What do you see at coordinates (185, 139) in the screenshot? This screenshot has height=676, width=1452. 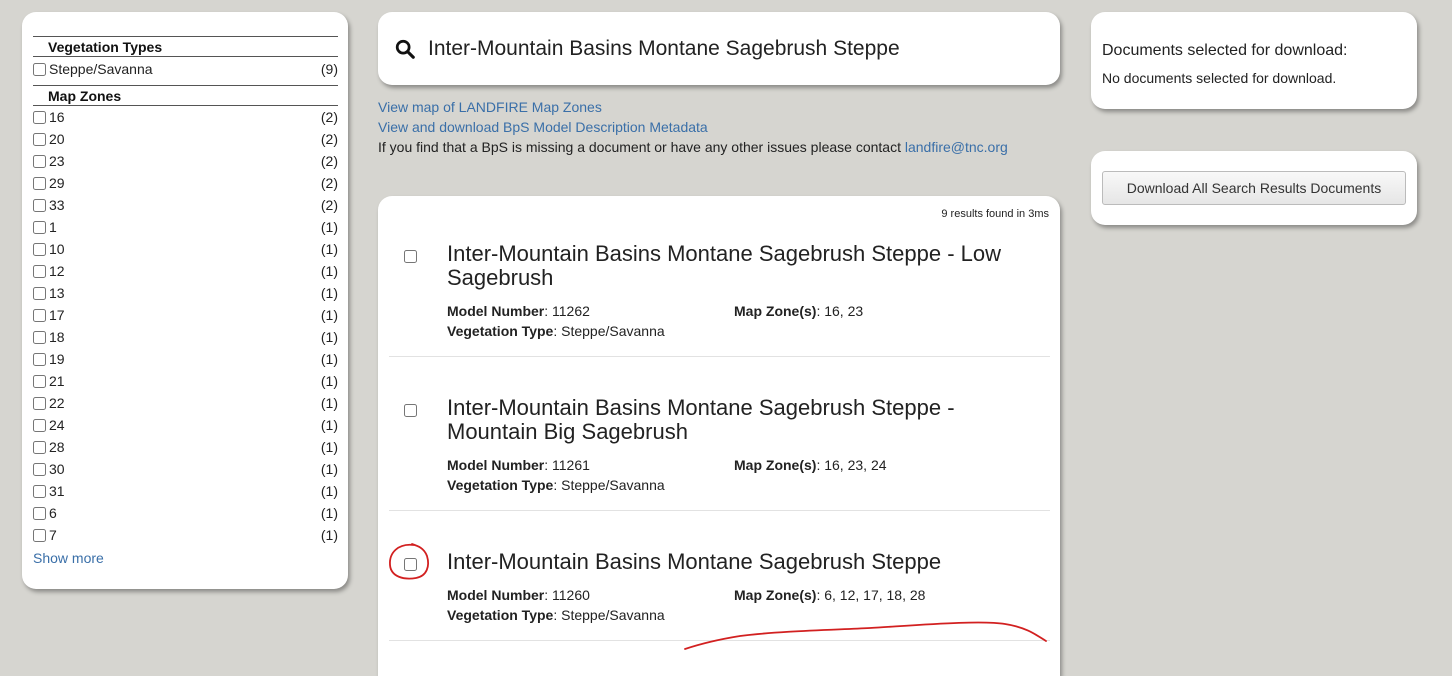 I see `facet-item-zone-20: 20 (2)` at bounding box center [185, 139].